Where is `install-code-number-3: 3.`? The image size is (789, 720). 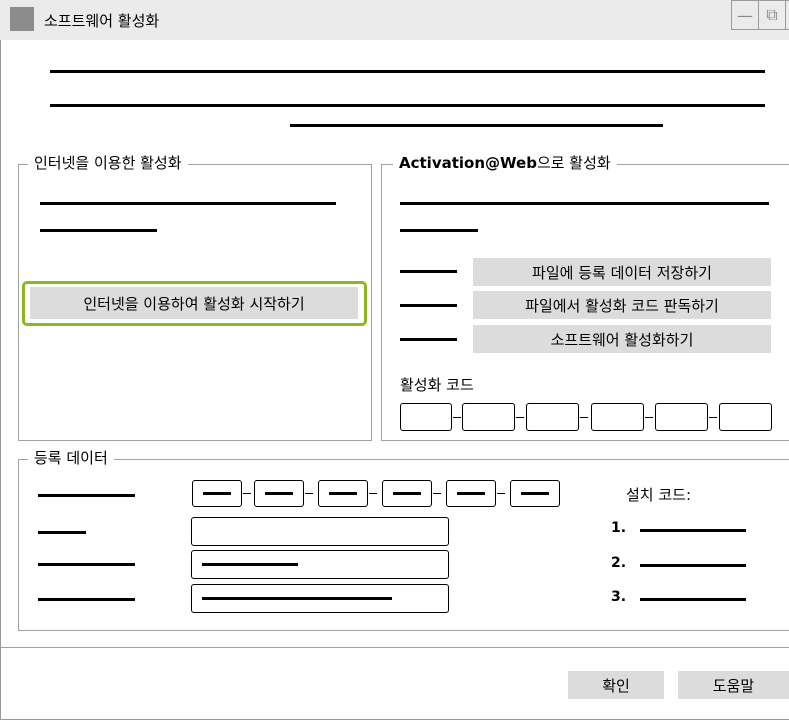
install-code-number-3: 3. is located at coordinates (619, 597).